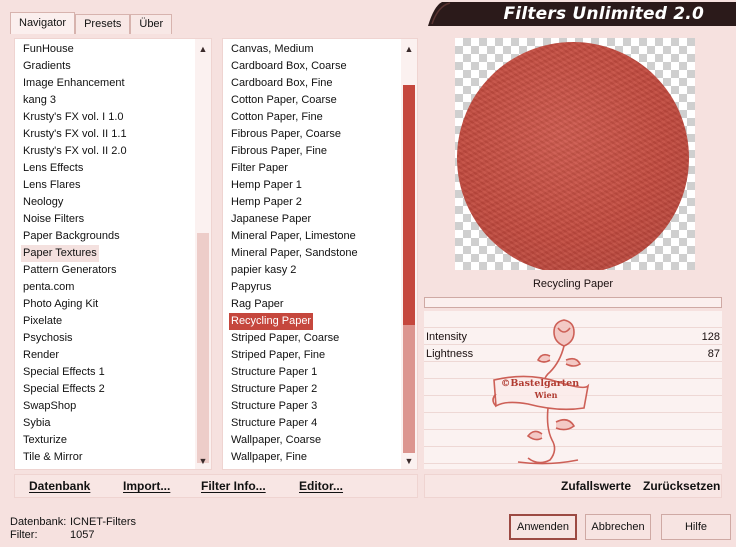  Describe the element at coordinates (43, 202) in the screenshot. I see `category-item: Neology` at that location.